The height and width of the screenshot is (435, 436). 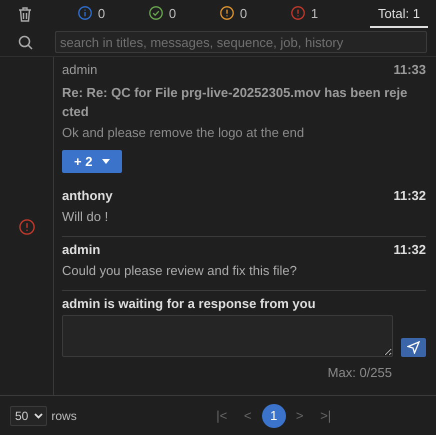 I want to click on chevron-down-icon, so click(x=39, y=415).